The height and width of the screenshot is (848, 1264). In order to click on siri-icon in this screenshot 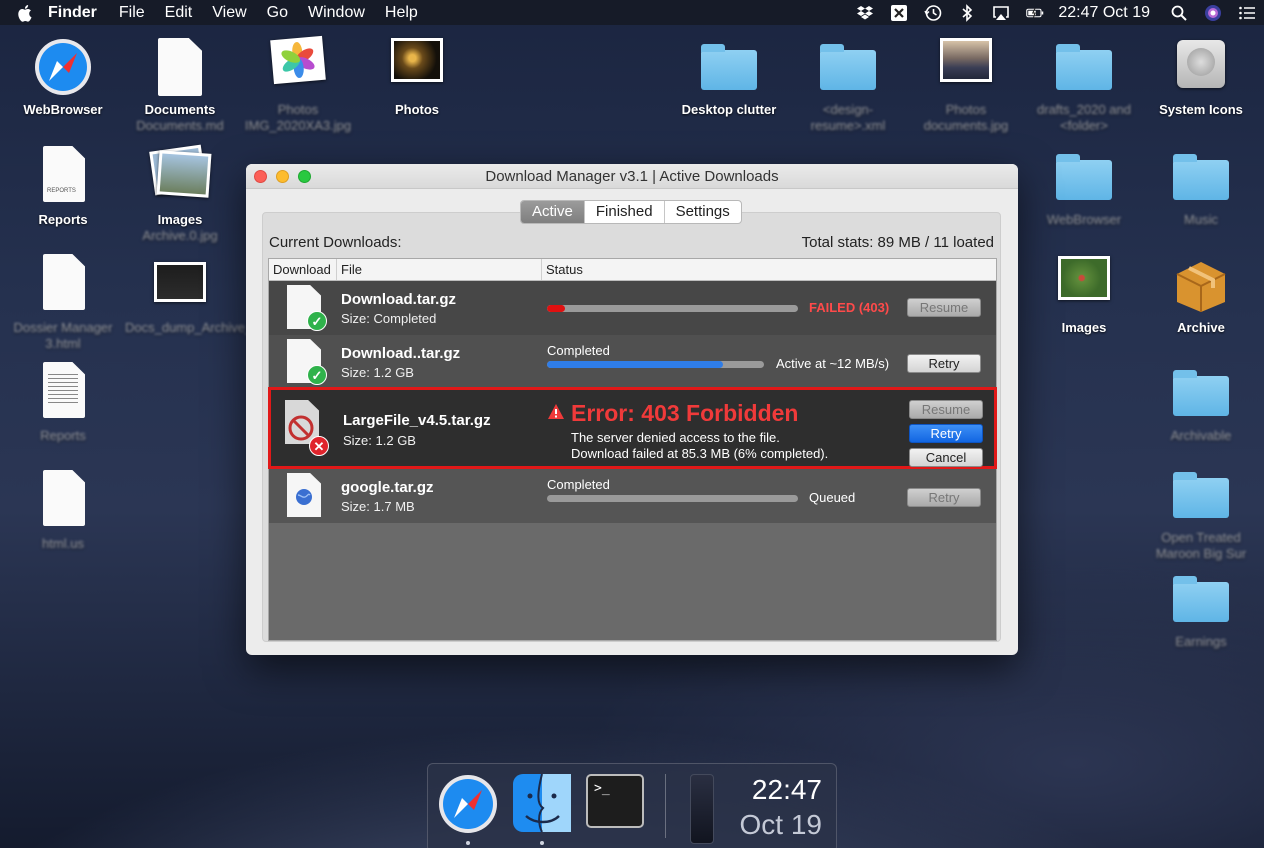, I will do `click(1213, 12)`.